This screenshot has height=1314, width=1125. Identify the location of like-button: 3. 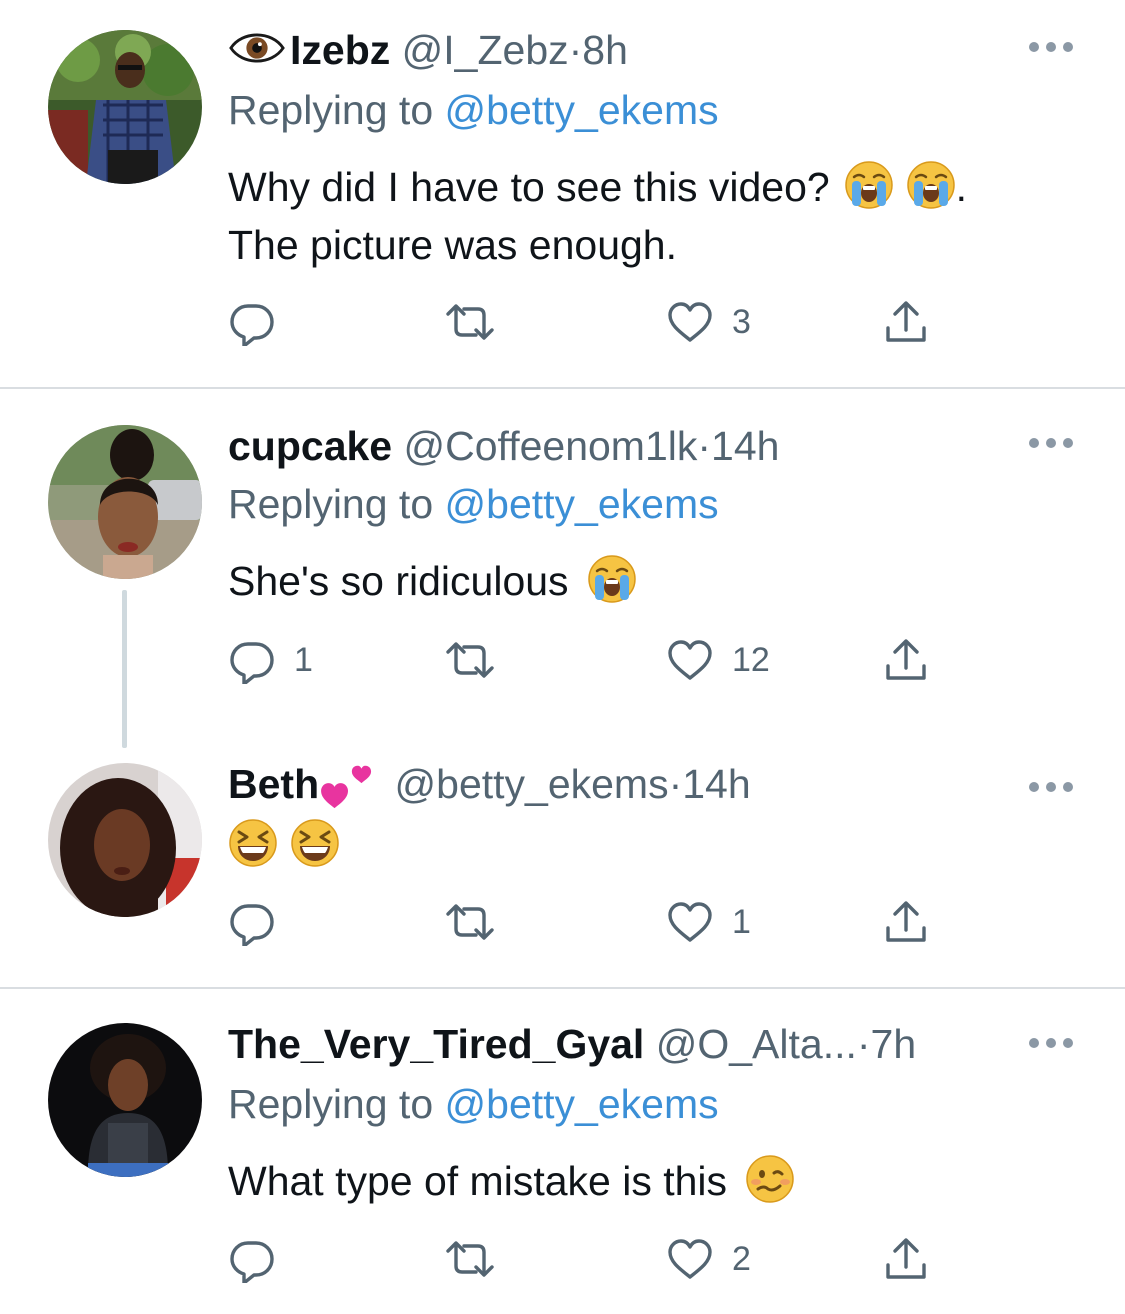
(708, 322).